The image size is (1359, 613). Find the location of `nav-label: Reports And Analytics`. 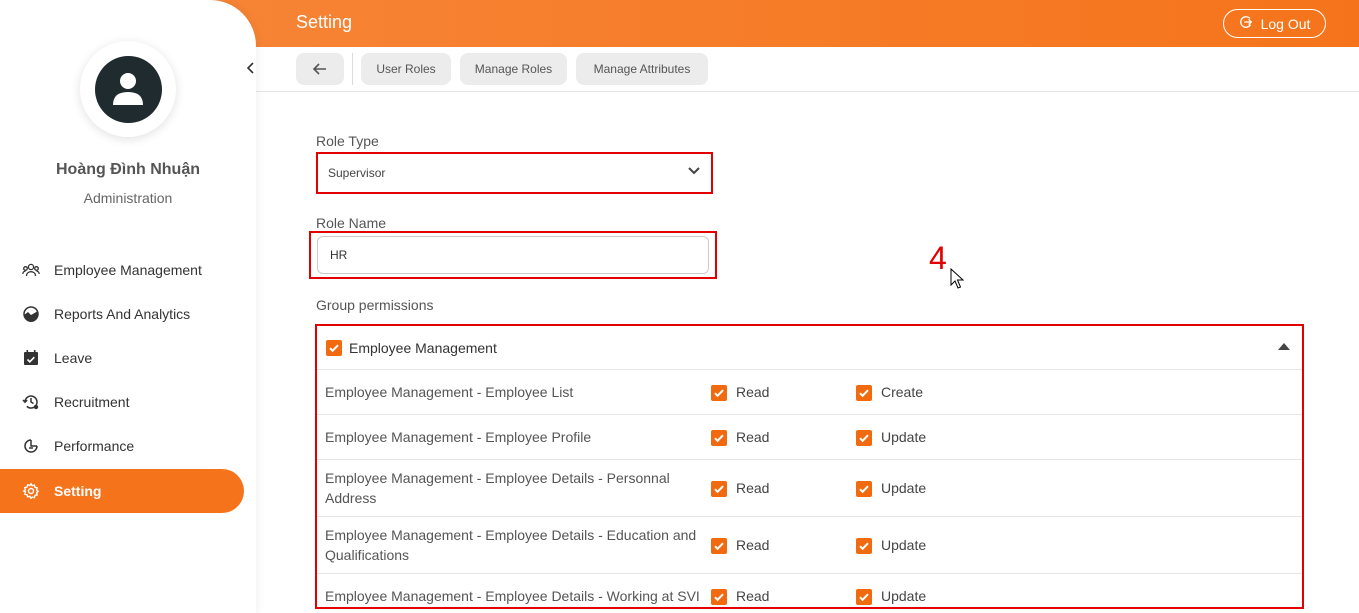

nav-label: Reports And Analytics is located at coordinates (122, 314).